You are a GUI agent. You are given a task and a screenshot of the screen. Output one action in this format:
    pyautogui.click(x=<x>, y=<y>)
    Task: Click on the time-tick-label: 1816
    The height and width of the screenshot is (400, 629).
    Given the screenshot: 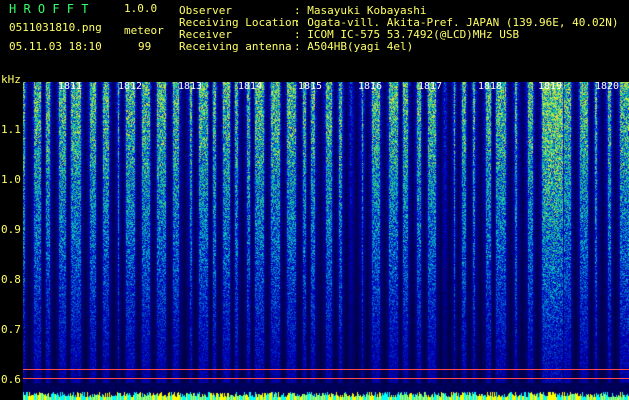 What is the action you would take?
    pyautogui.click(x=370, y=86)
    